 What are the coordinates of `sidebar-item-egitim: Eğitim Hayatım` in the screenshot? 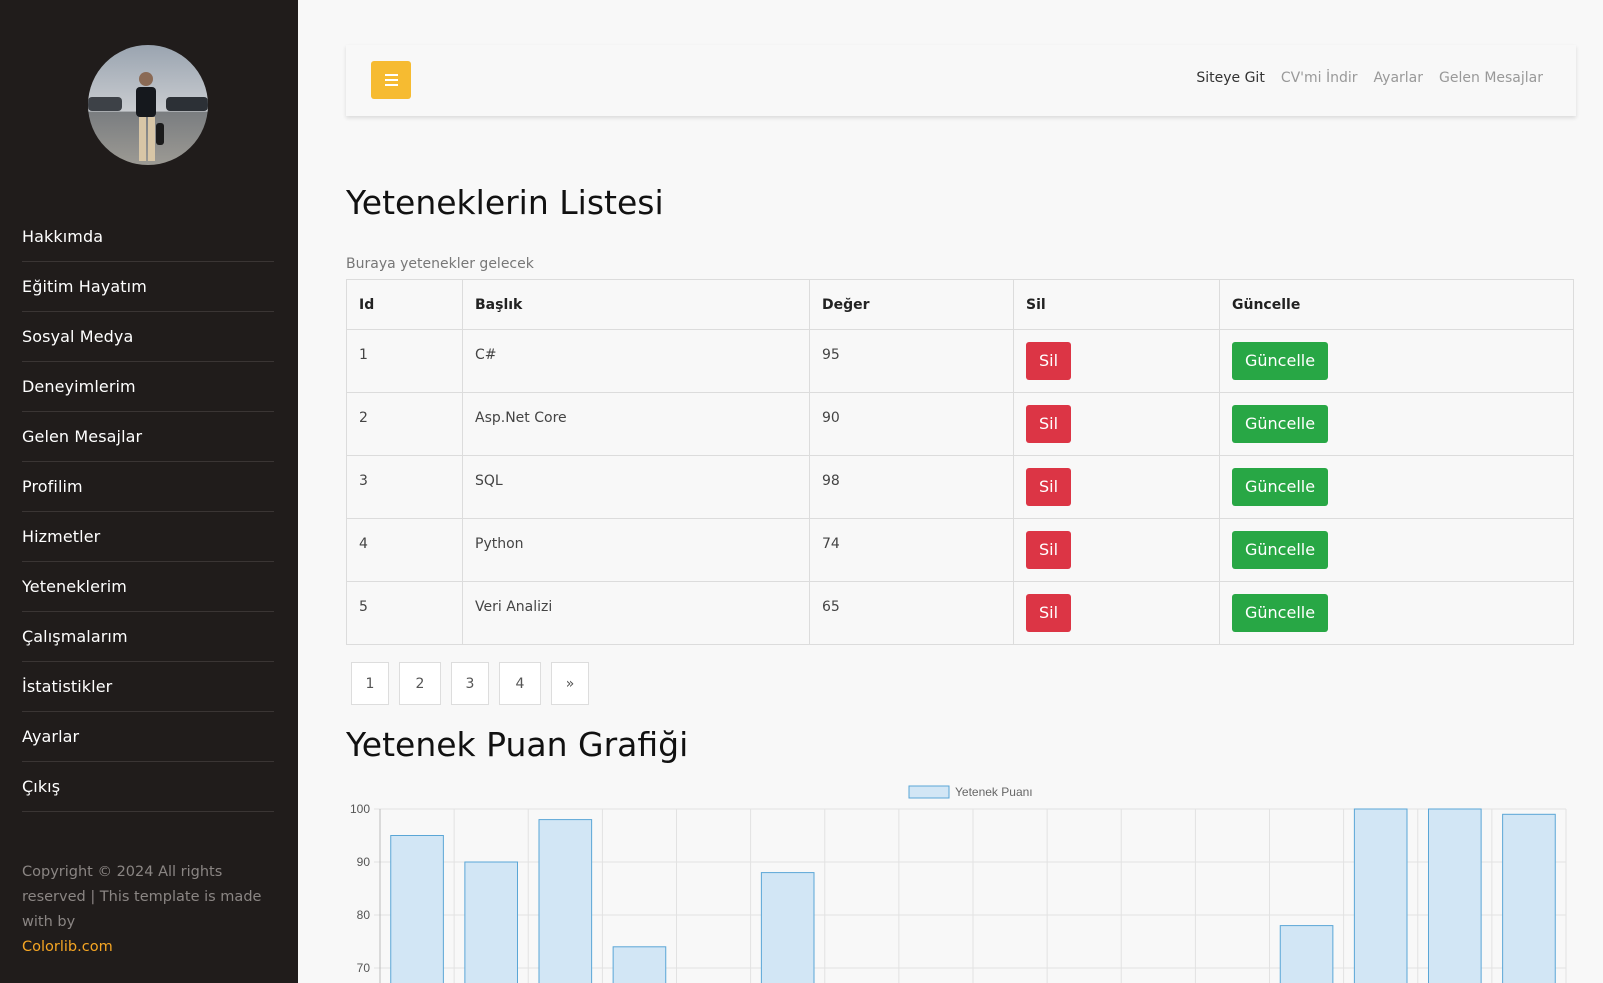 It's located at (148, 287).